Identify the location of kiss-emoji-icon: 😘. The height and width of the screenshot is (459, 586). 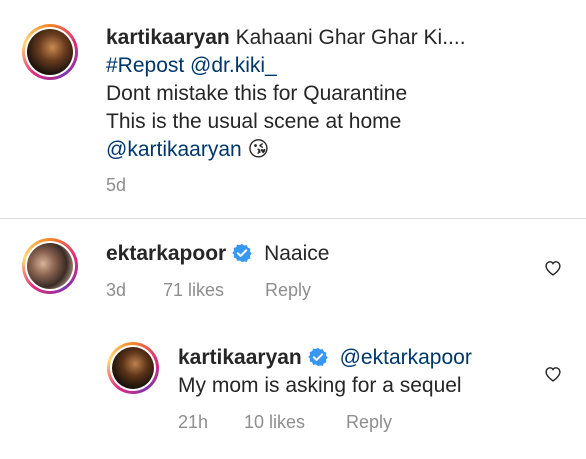
(258, 149).